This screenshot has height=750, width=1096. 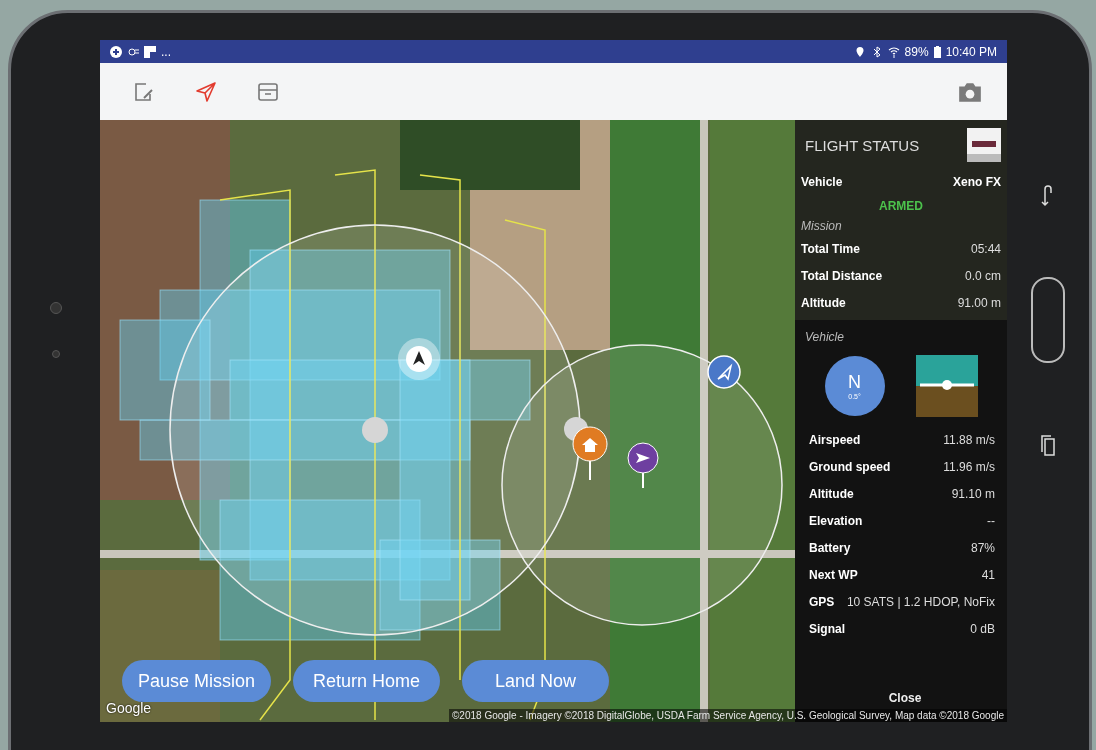 What do you see at coordinates (937, 51) in the screenshot?
I see `battery-icon` at bounding box center [937, 51].